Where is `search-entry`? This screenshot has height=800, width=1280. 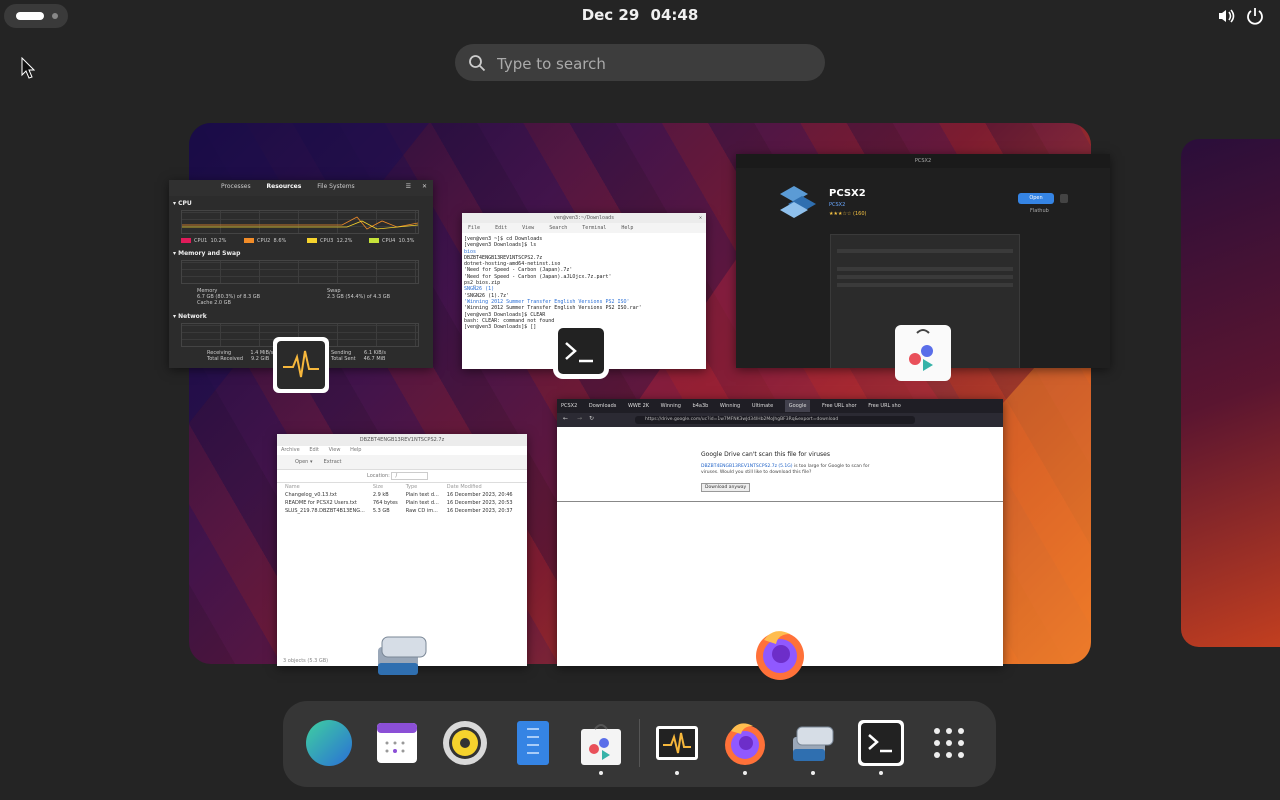
search-entry is located at coordinates (640, 63).